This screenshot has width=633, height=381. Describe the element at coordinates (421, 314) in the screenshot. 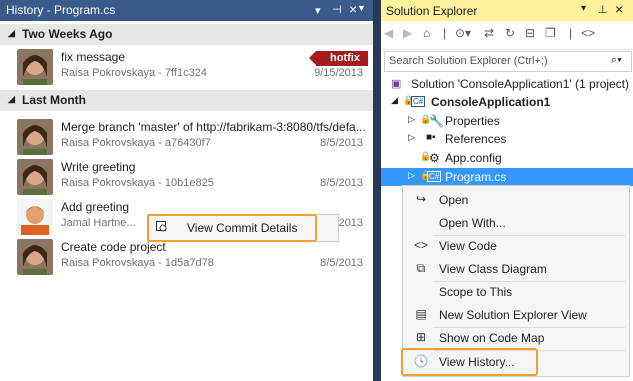

I see `new-view-icon: ▤` at that location.